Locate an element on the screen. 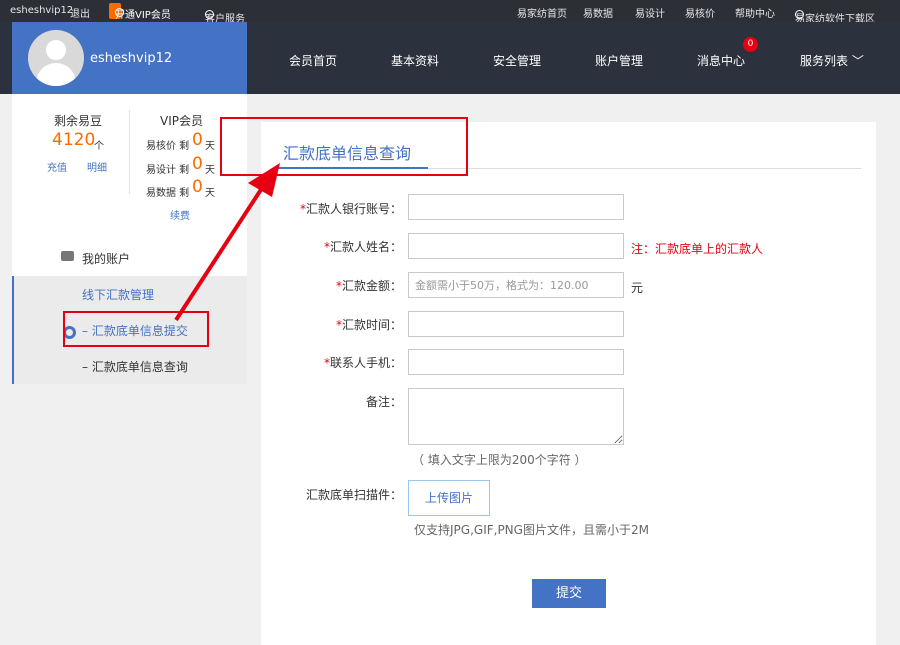  beans-unit: 个 is located at coordinates (99, 146).